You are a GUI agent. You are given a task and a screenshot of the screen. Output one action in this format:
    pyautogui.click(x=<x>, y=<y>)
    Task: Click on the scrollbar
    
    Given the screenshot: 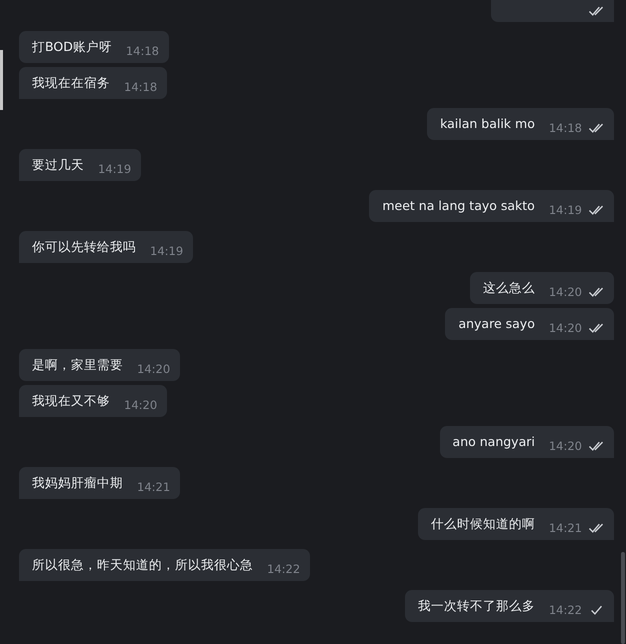 What is the action you would take?
    pyautogui.click(x=623, y=598)
    